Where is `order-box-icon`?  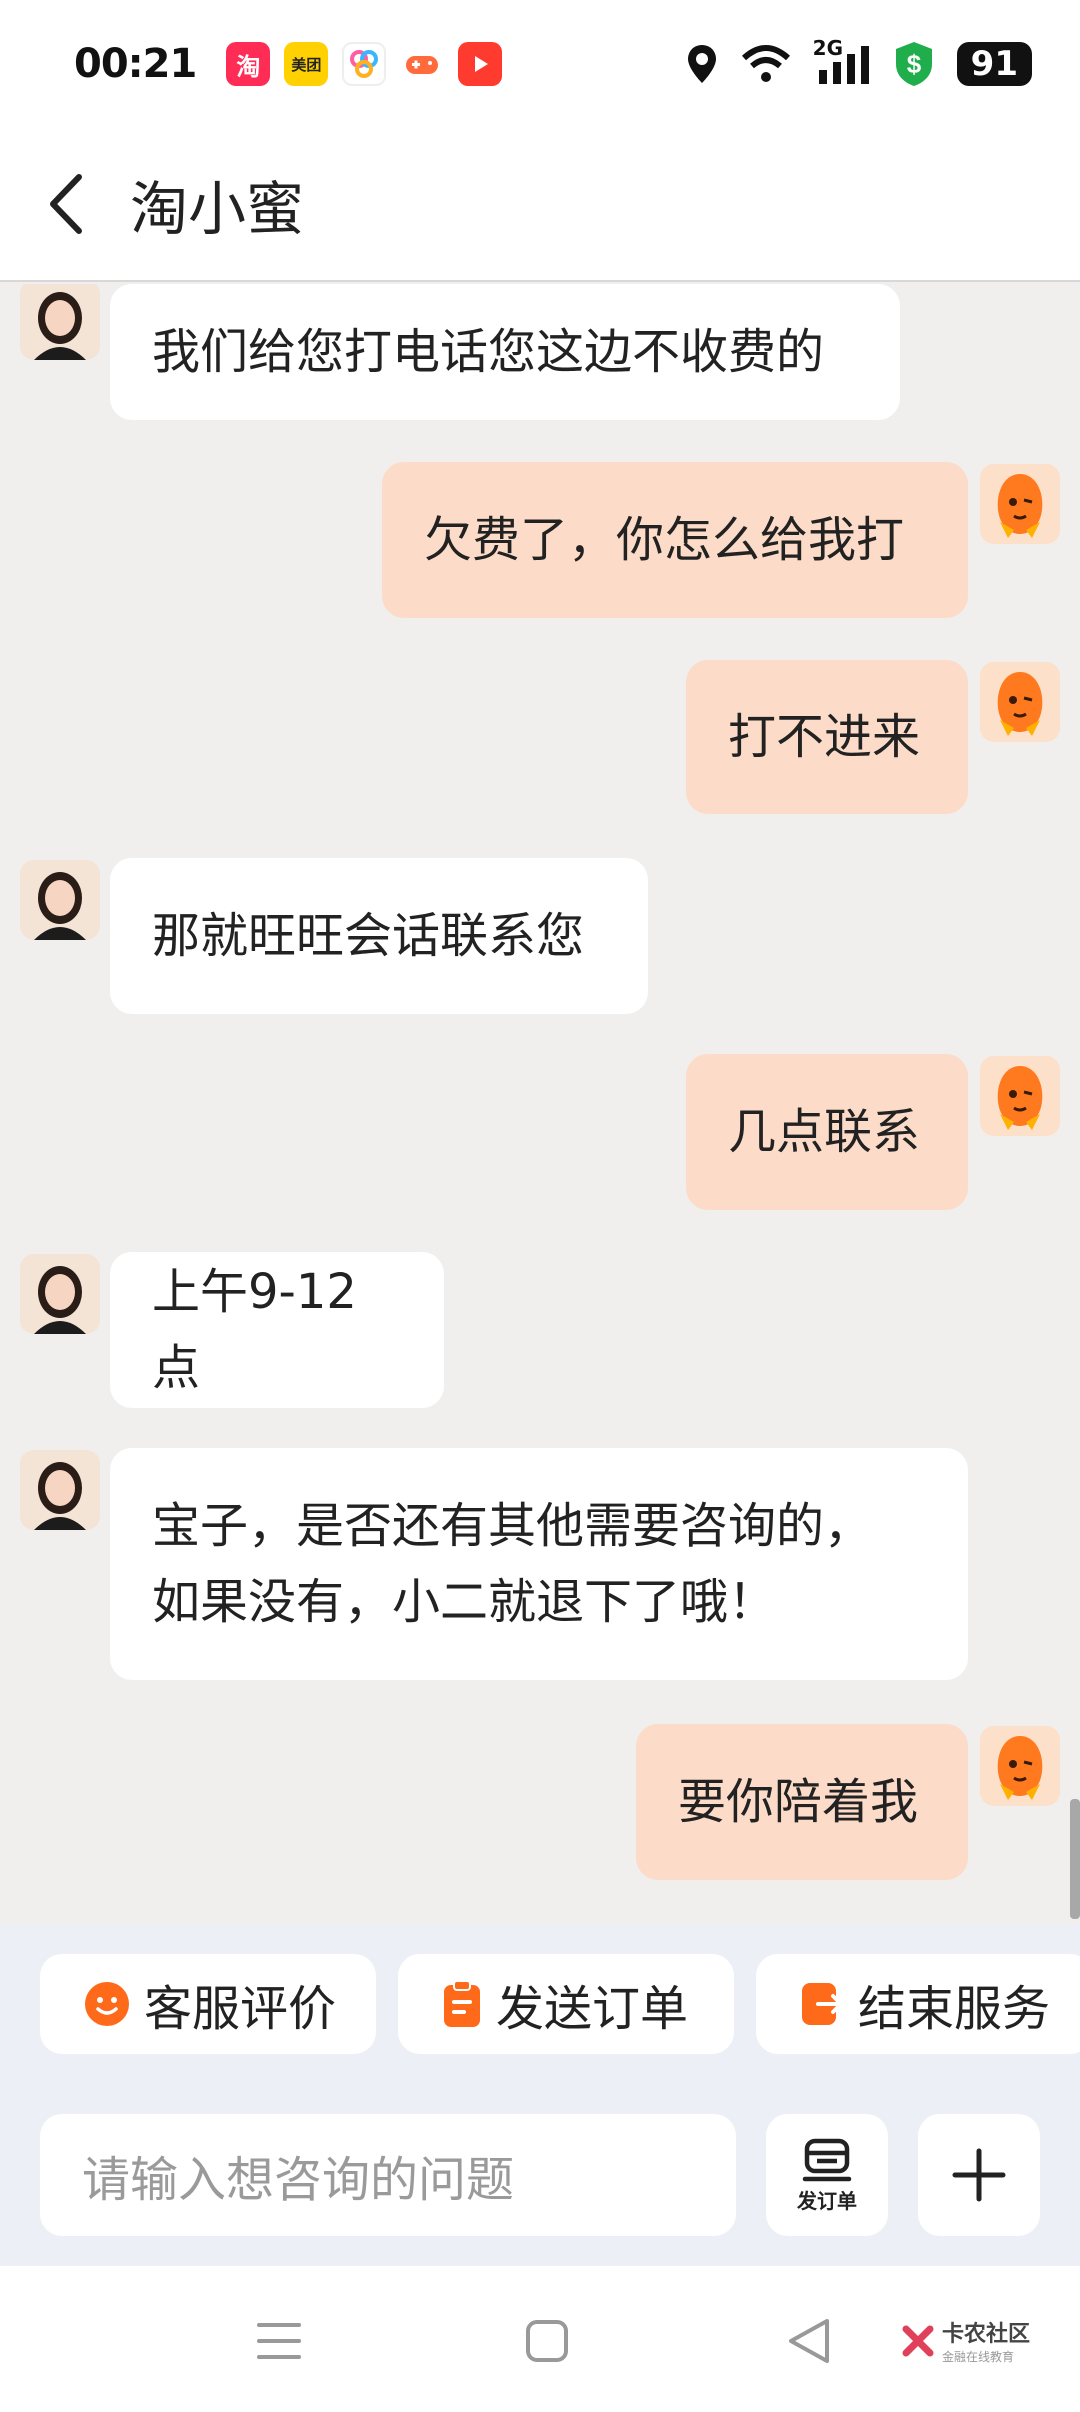
order-box-icon is located at coordinates (827, 2159).